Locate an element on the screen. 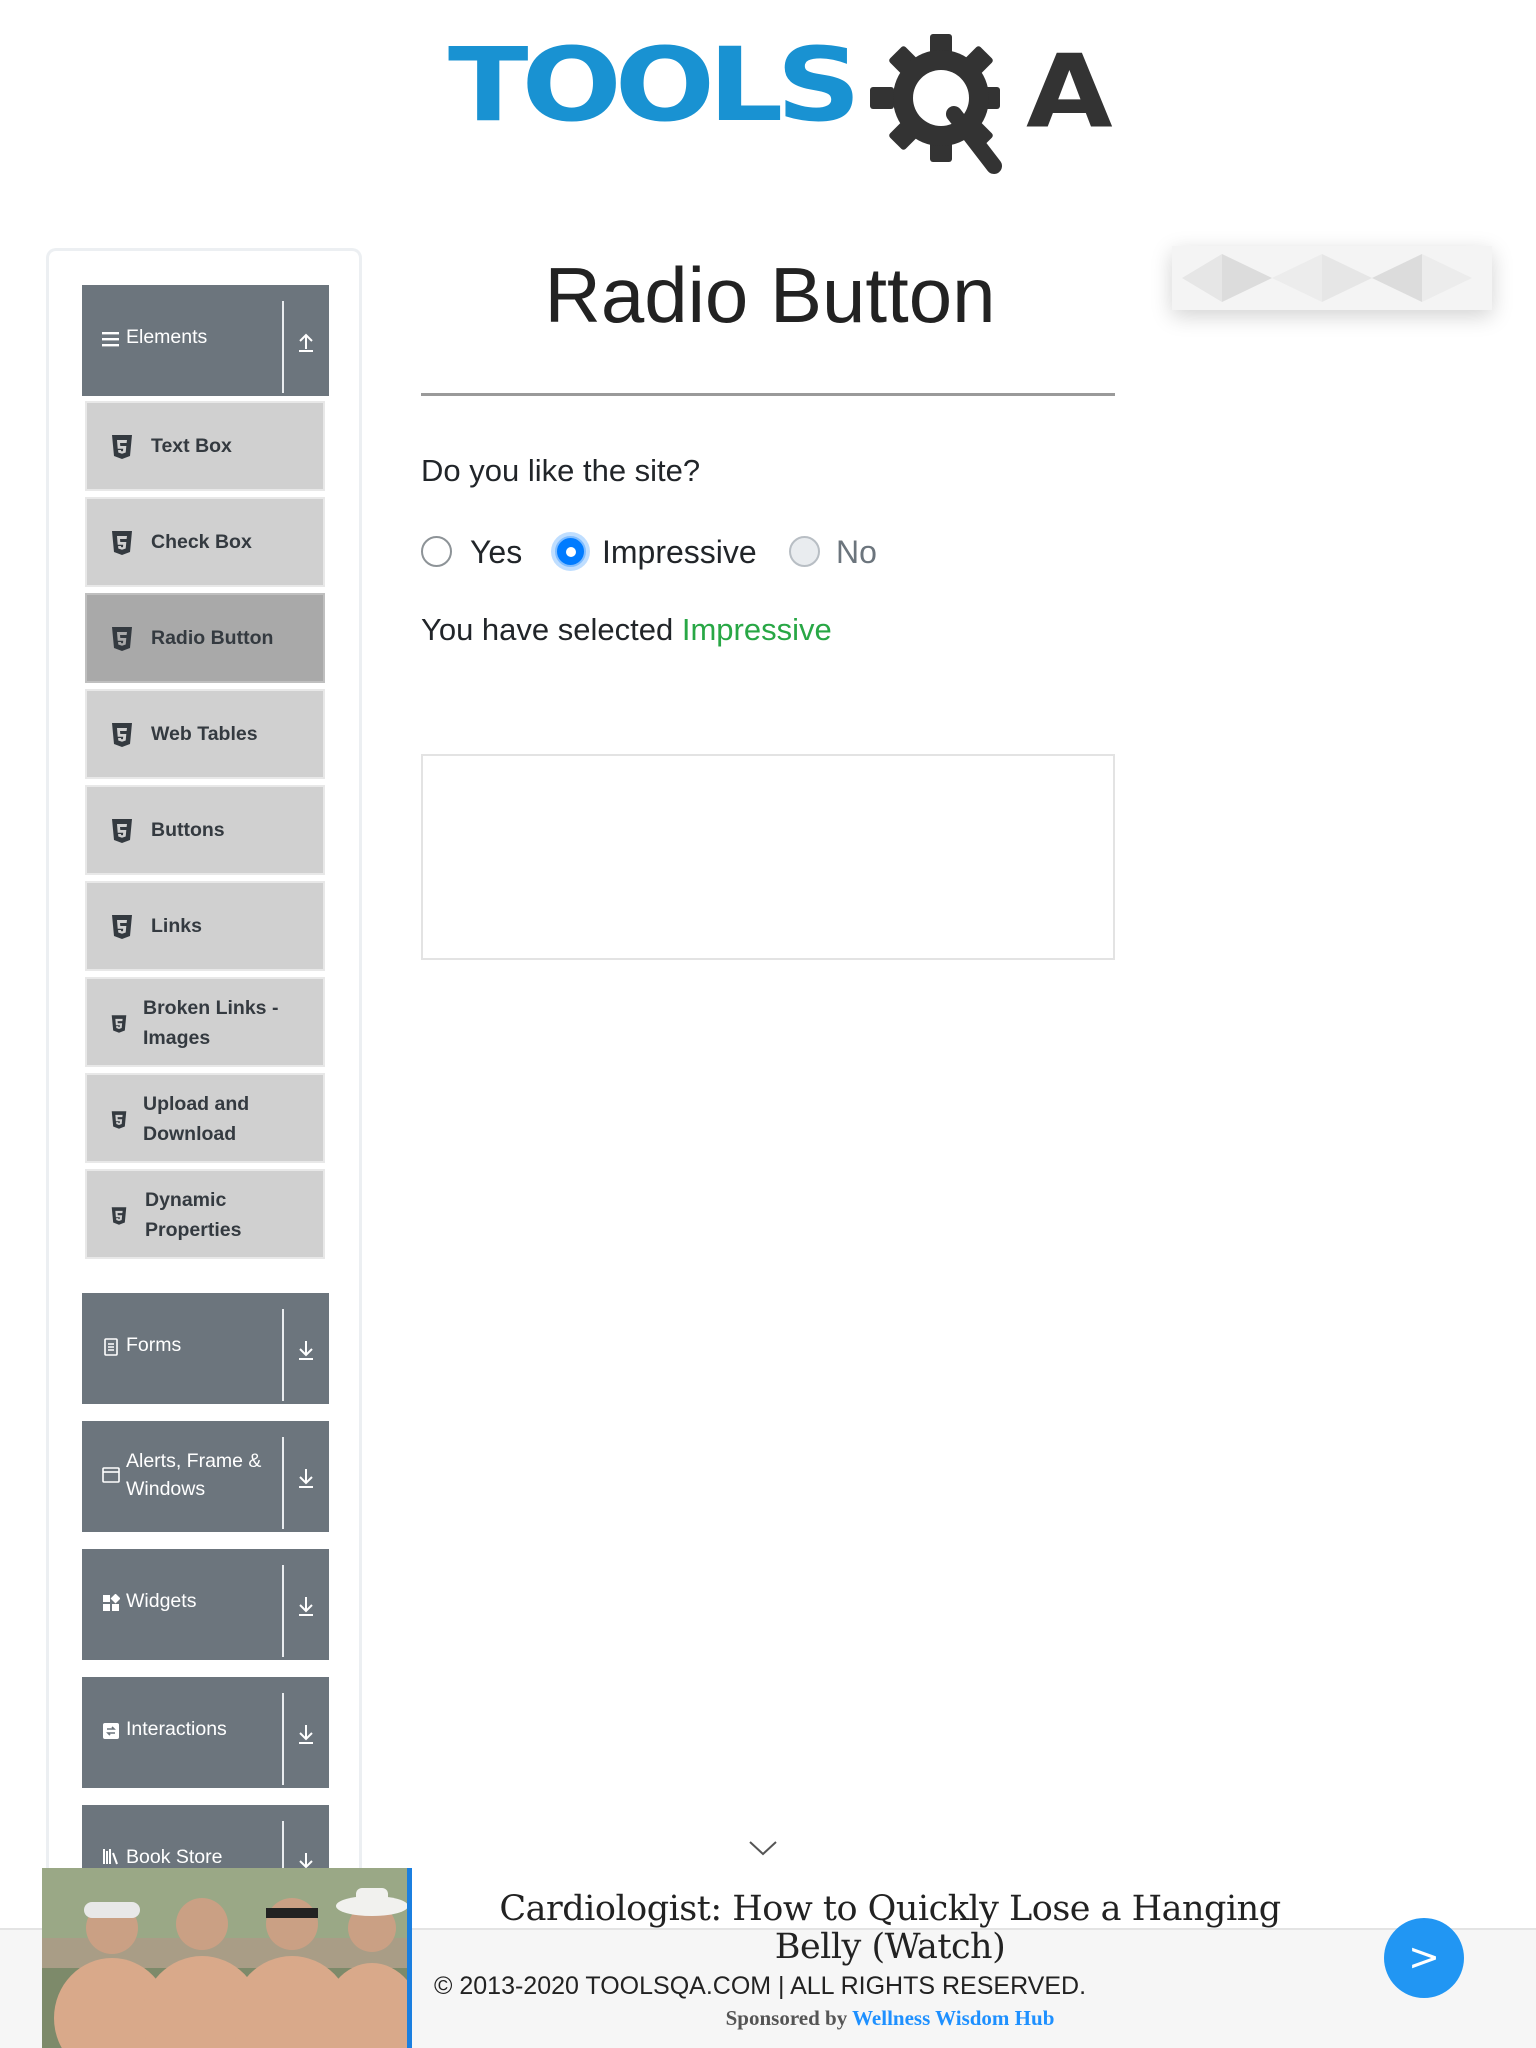 The width and height of the screenshot is (1536, 2048). radio-label-yes: Yes is located at coordinates (496, 552).